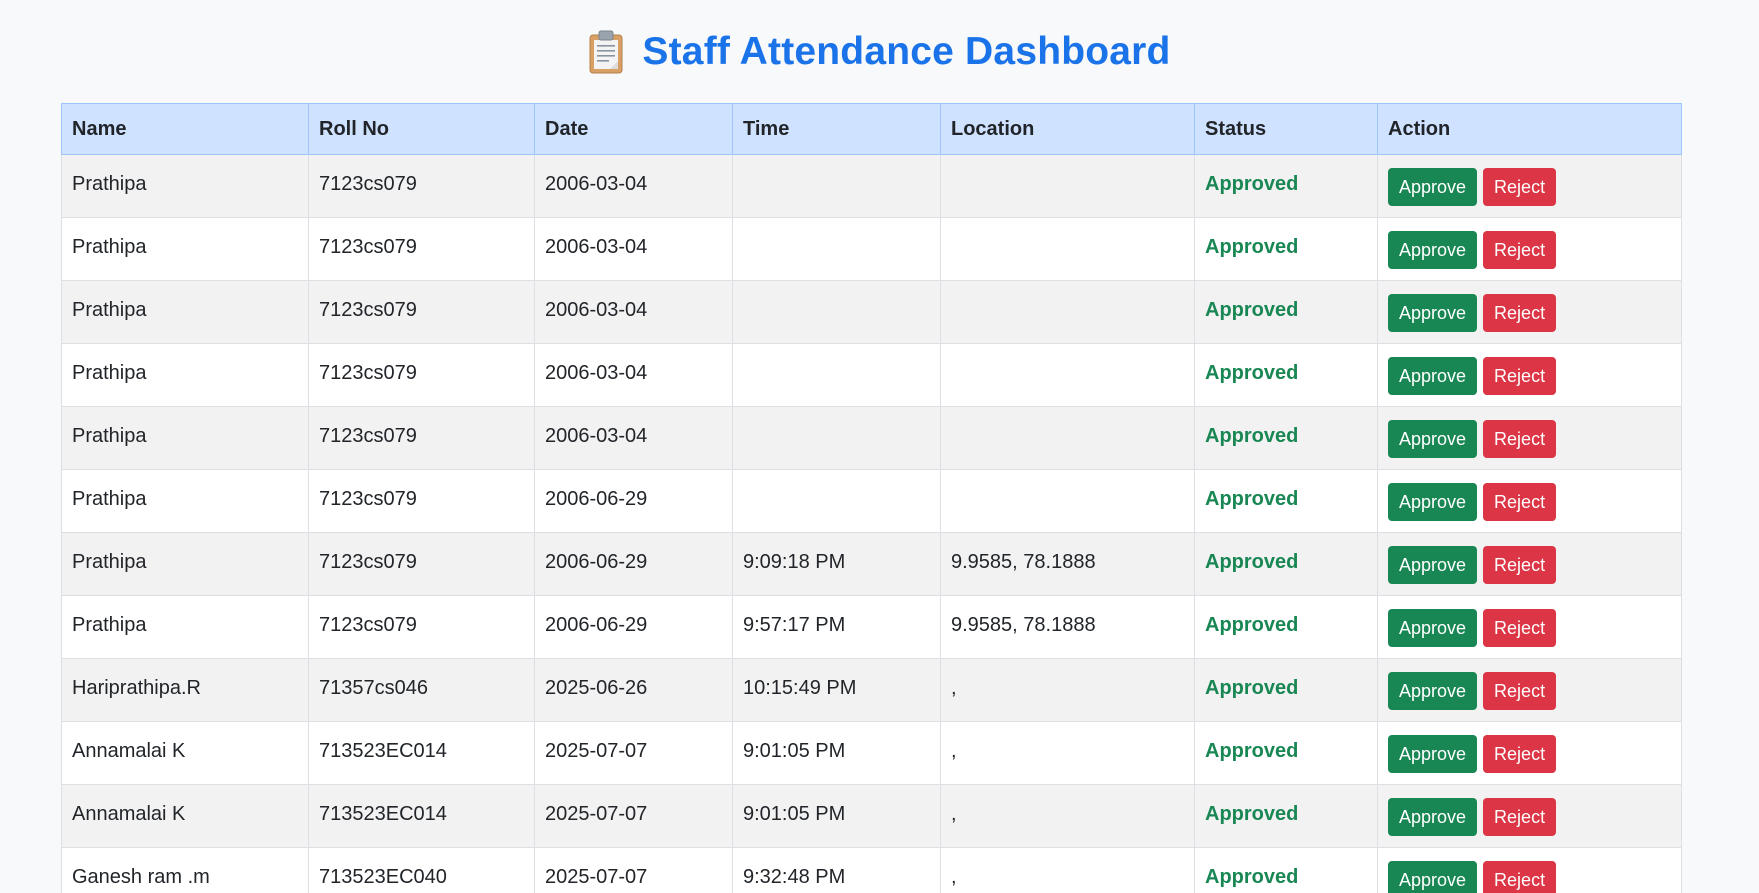 This screenshot has height=893, width=1759. I want to click on column-header-location: Location, so click(1067, 129).